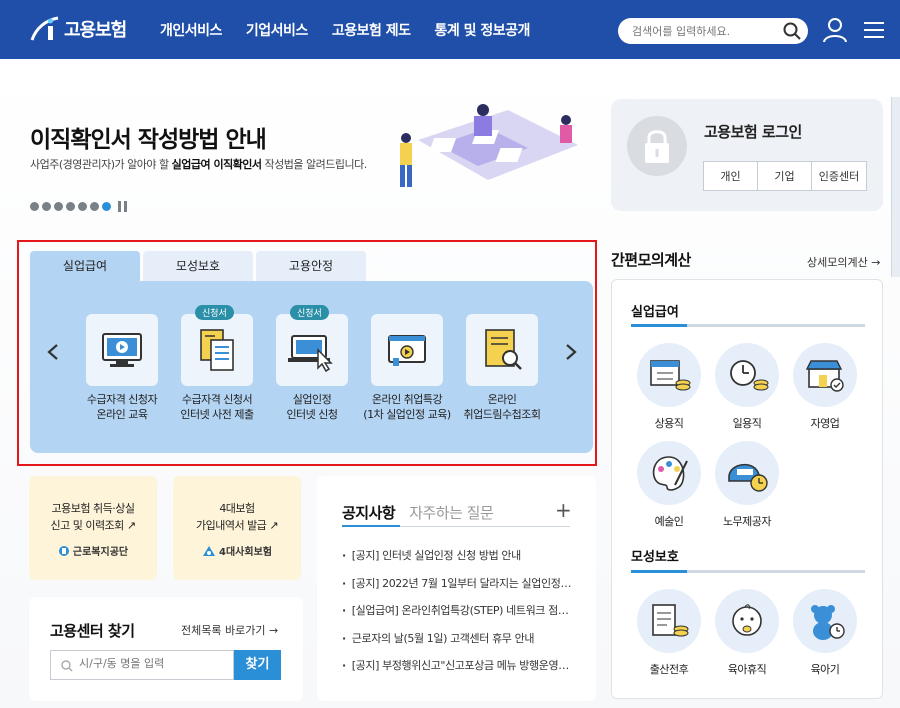 This screenshot has width=900, height=708. I want to click on store-icon, so click(824, 376).